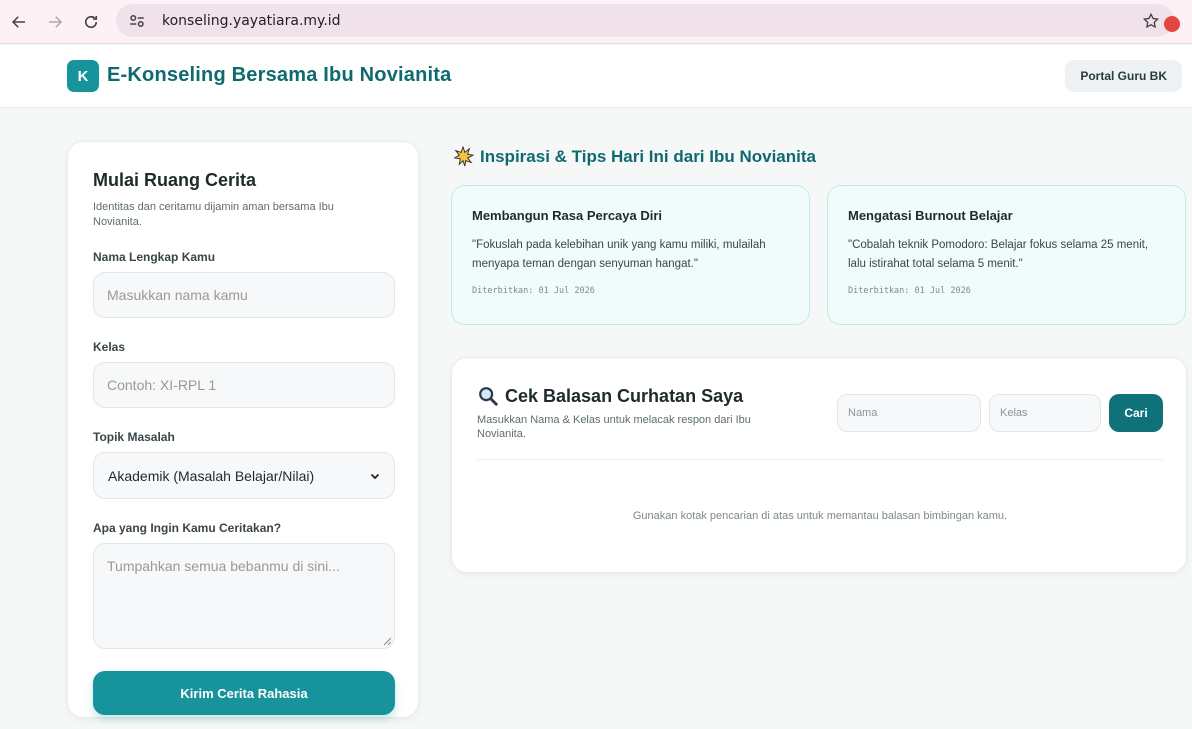 The height and width of the screenshot is (729, 1192). Describe the element at coordinates (83, 76) in the screenshot. I see `logo-badge: K` at that location.